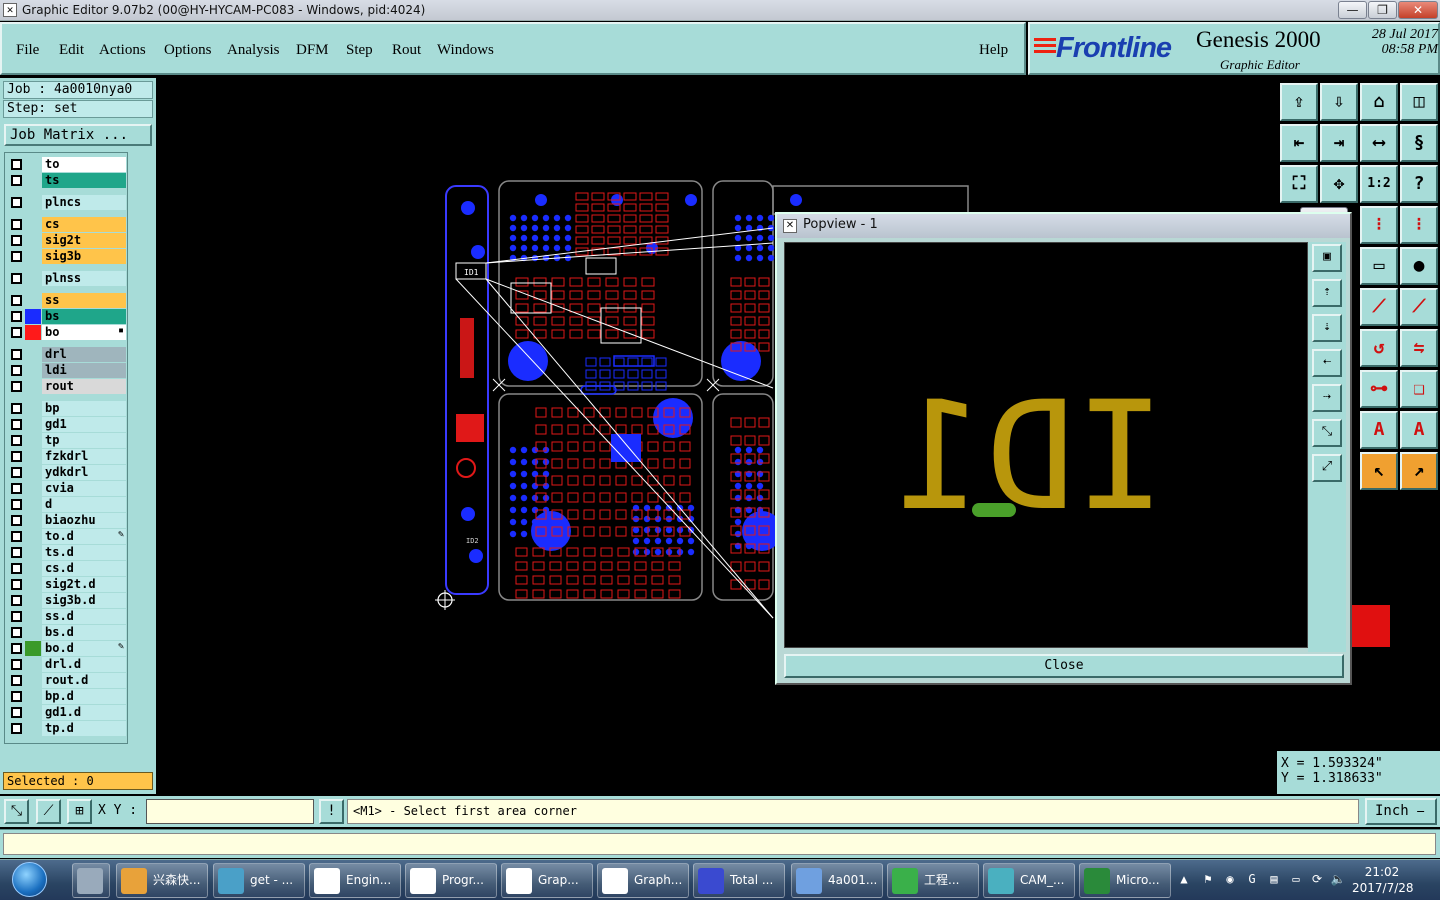  I want to click on layer-name: ss, so click(84, 300).